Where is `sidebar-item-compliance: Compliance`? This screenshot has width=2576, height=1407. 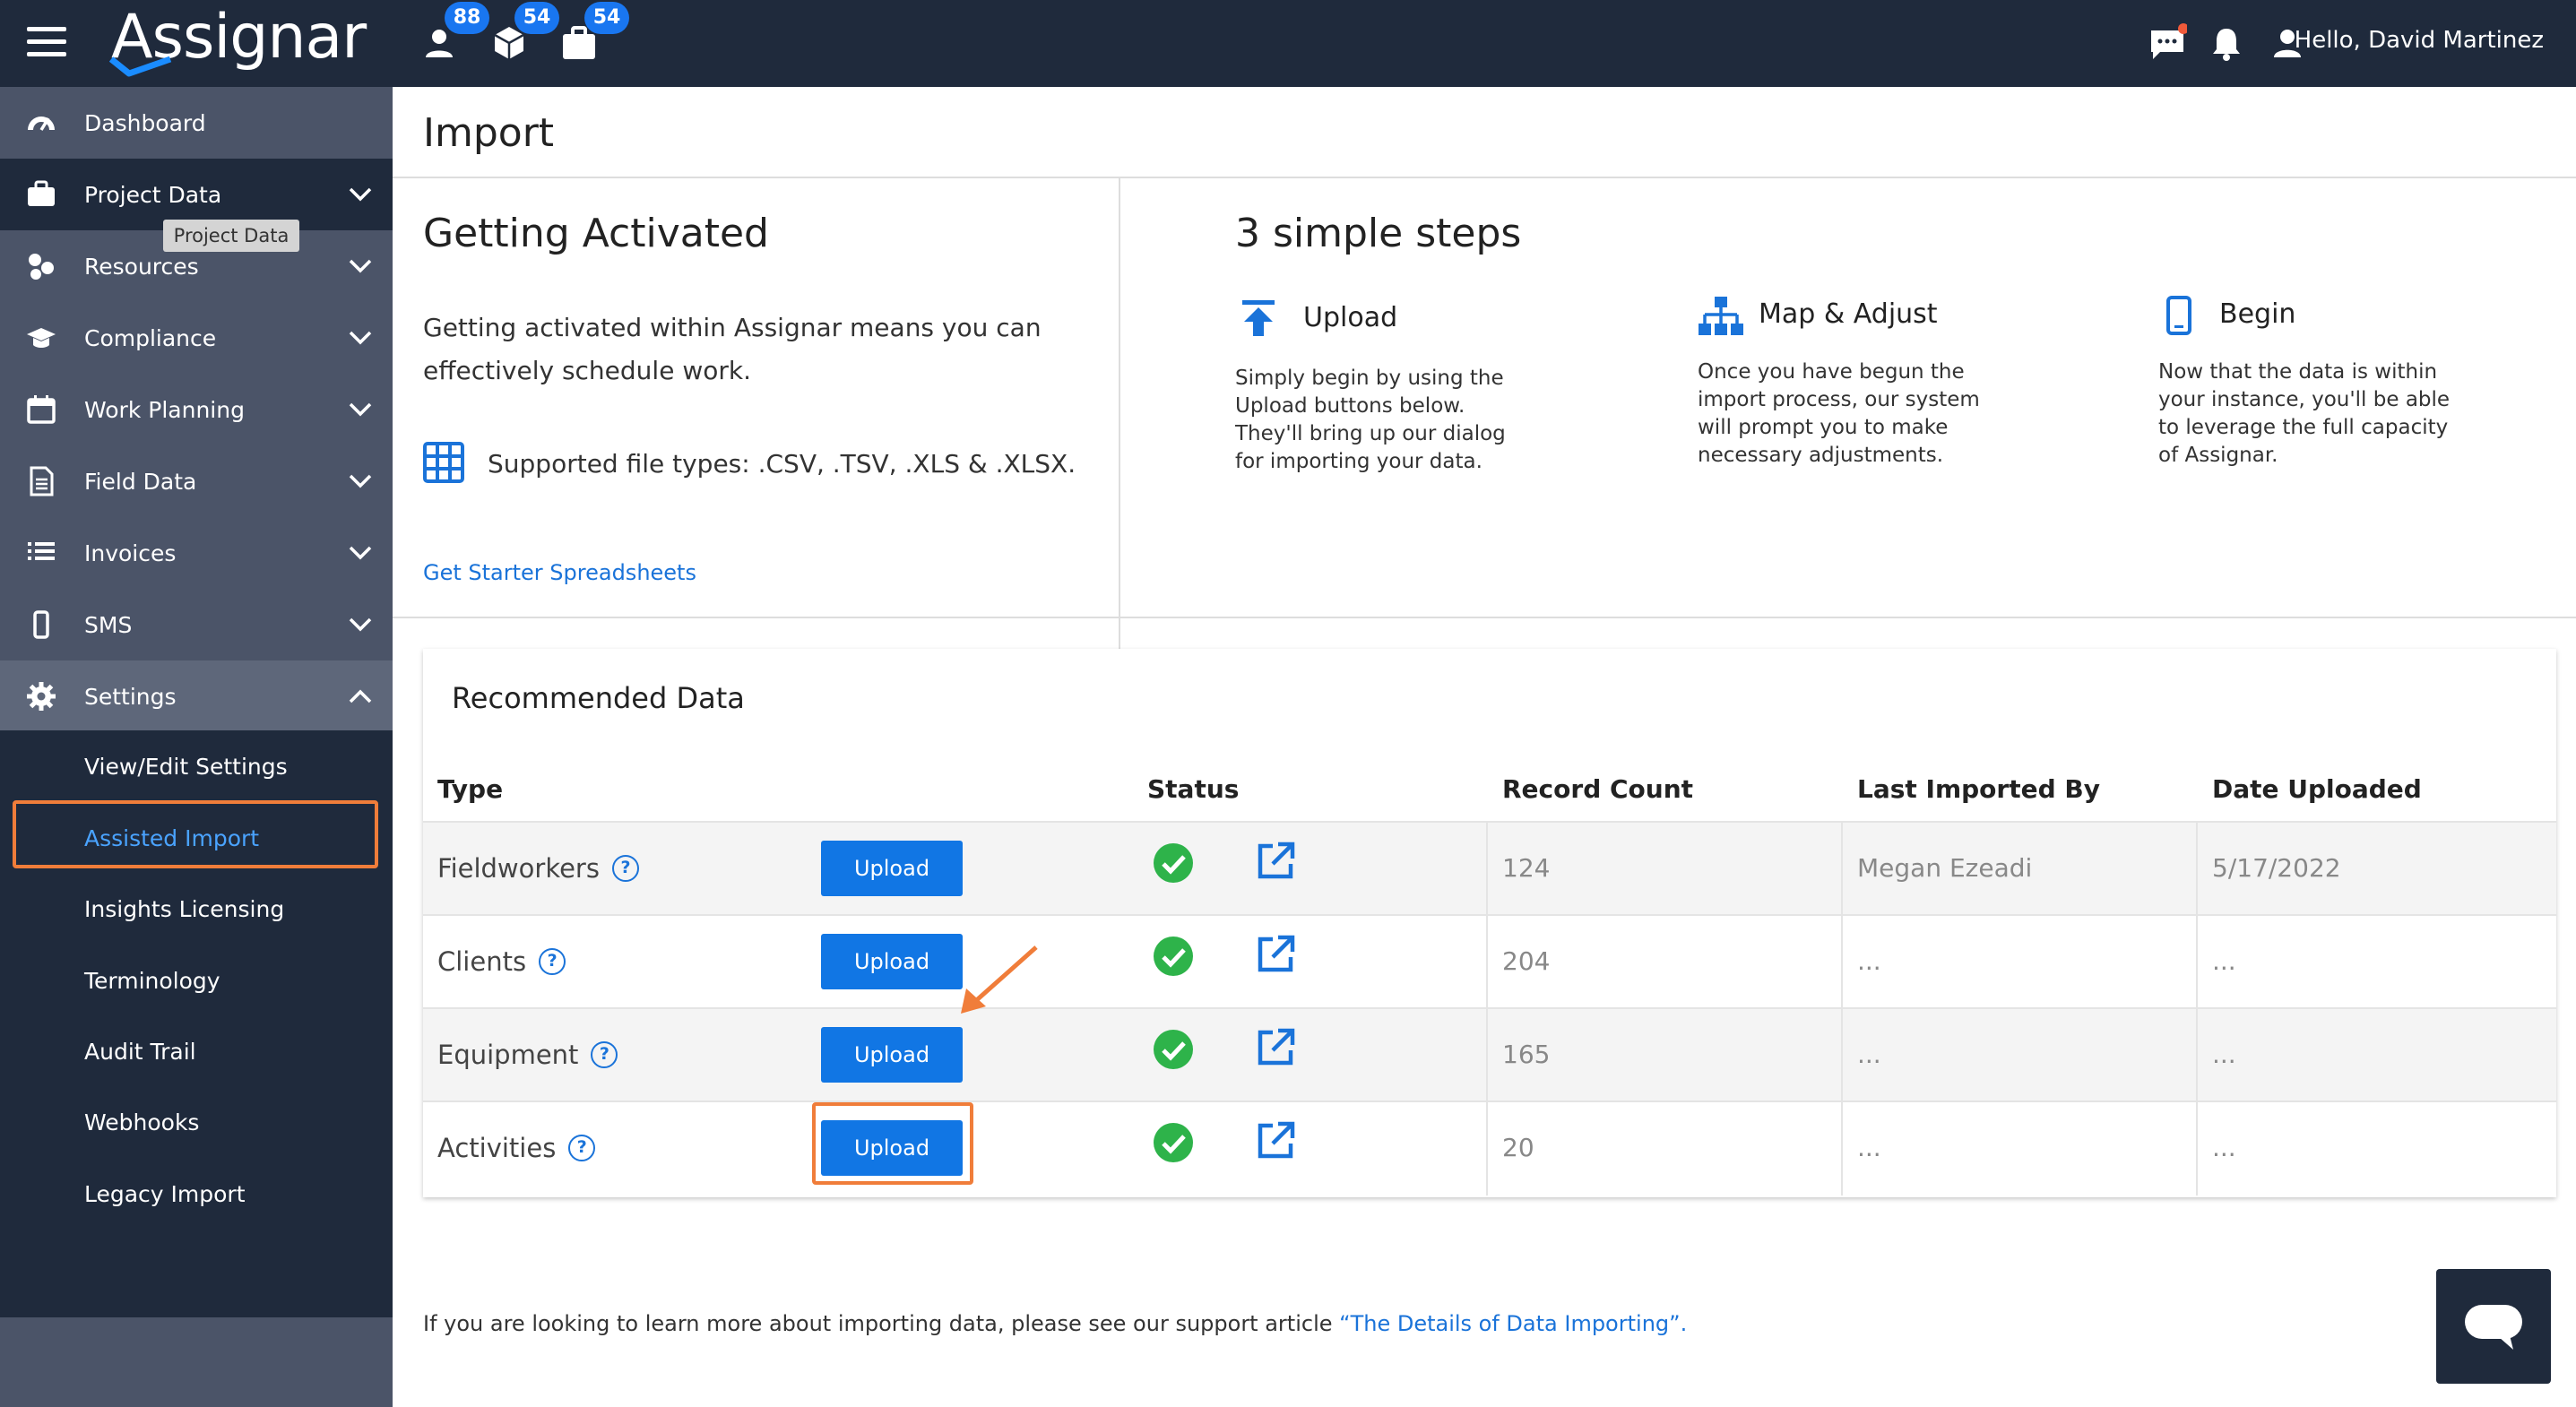
sidebar-item-compliance: Compliance is located at coordinates (196, 338).